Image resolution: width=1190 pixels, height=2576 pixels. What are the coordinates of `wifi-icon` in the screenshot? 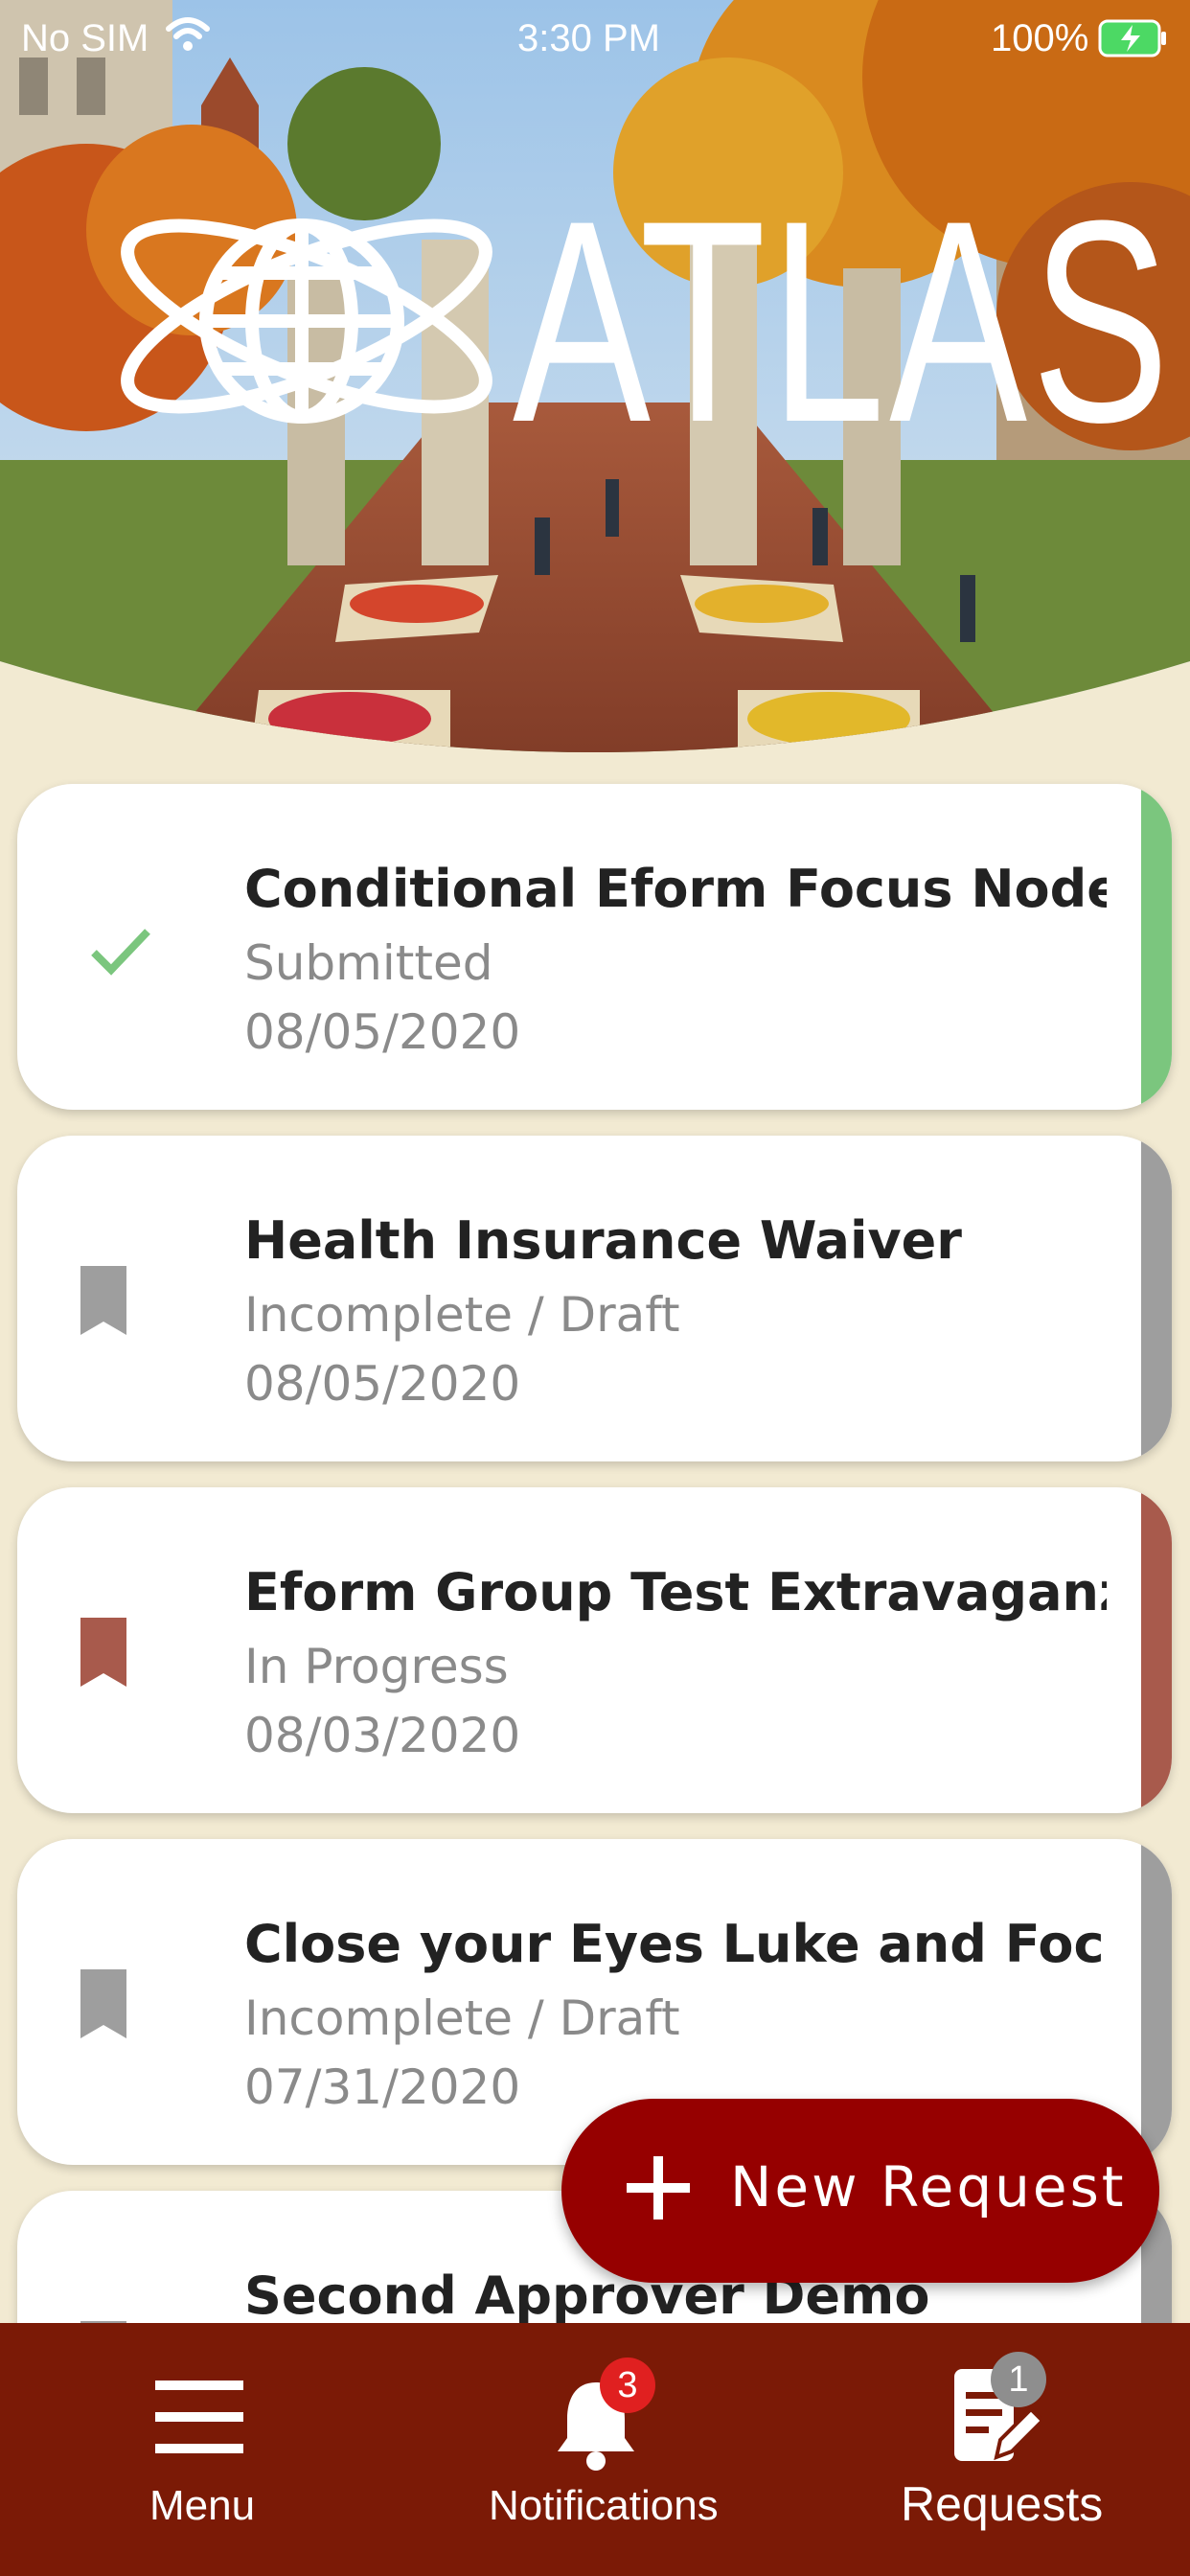 It's located at (188, 39).